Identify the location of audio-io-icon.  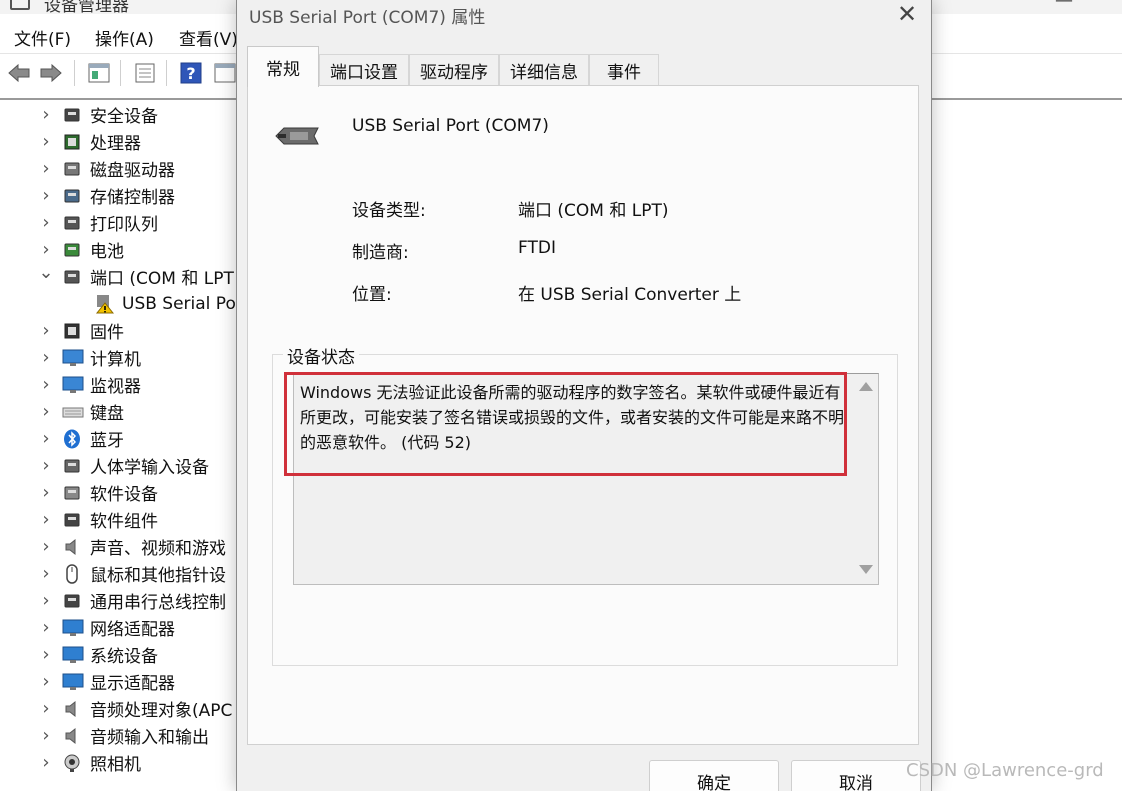
(72, 736).